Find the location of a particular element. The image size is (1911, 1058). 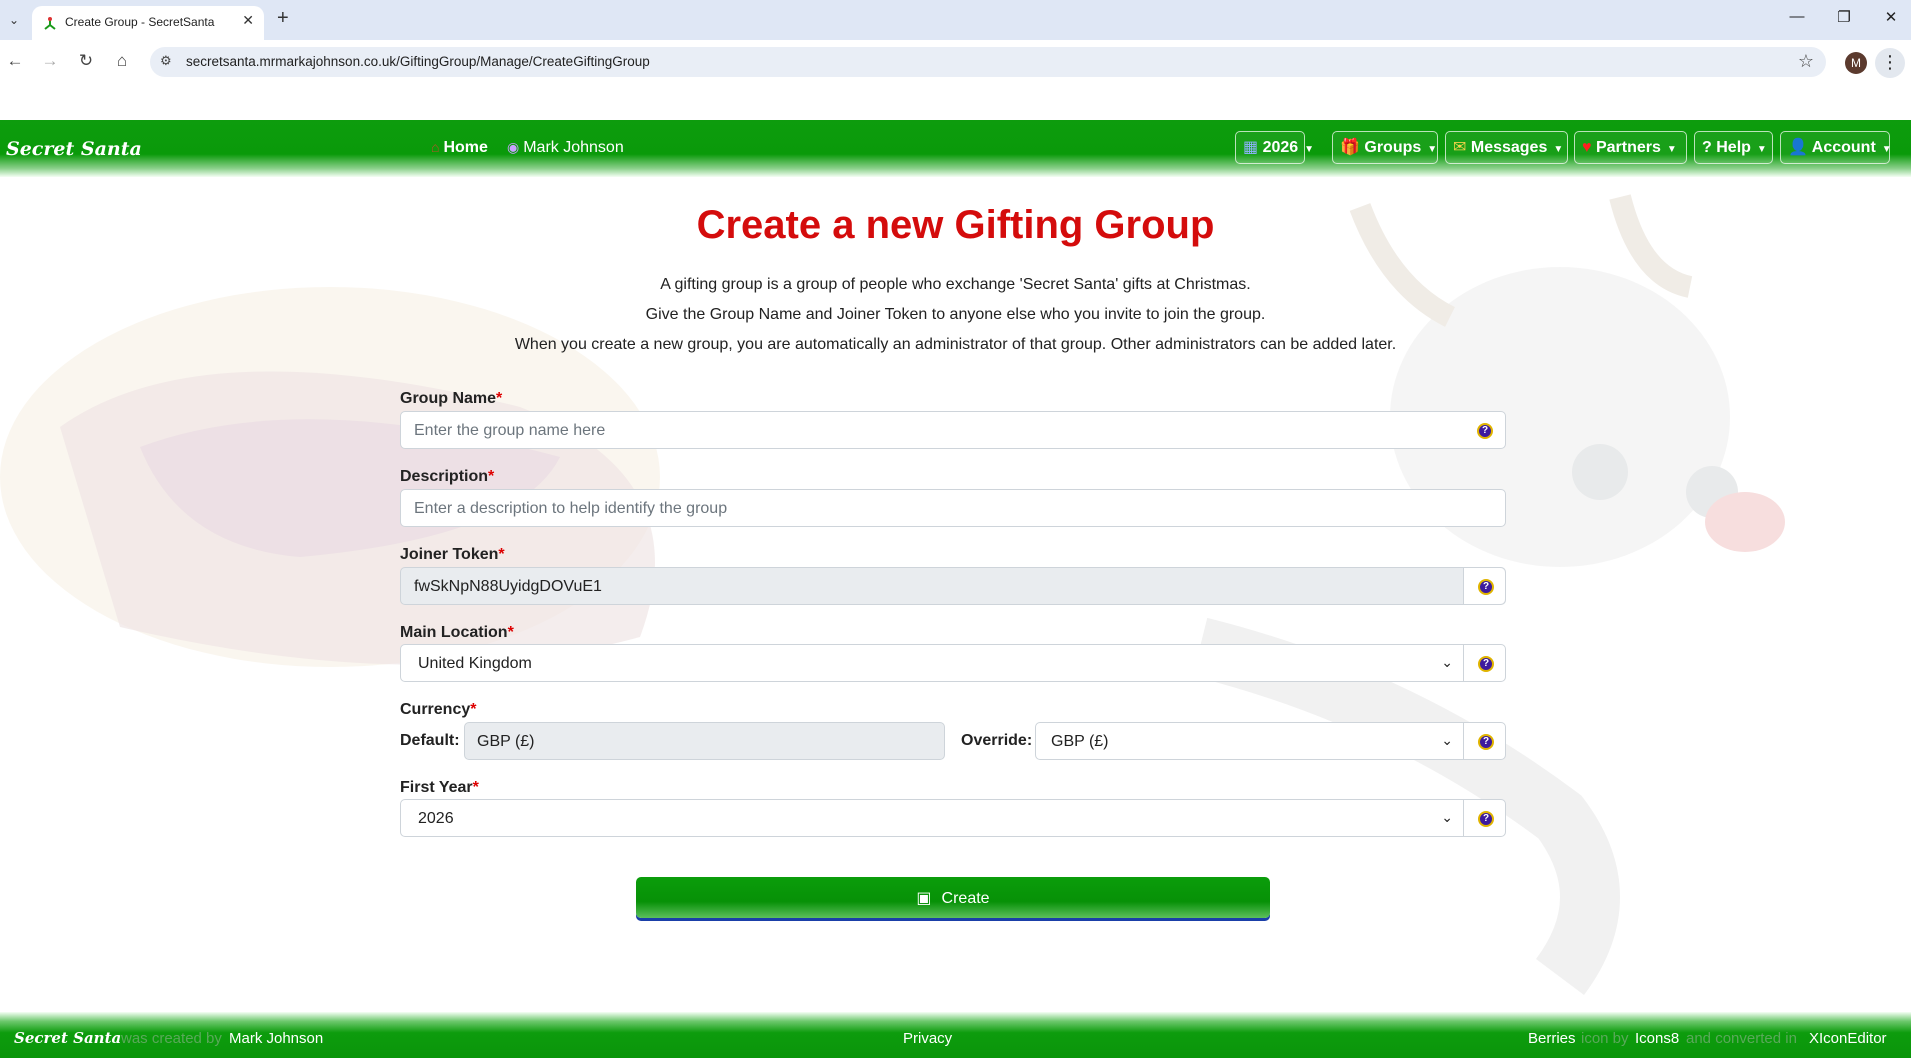

help-dropdown: ? Help ▼ is located at coordinates (1733, 147).